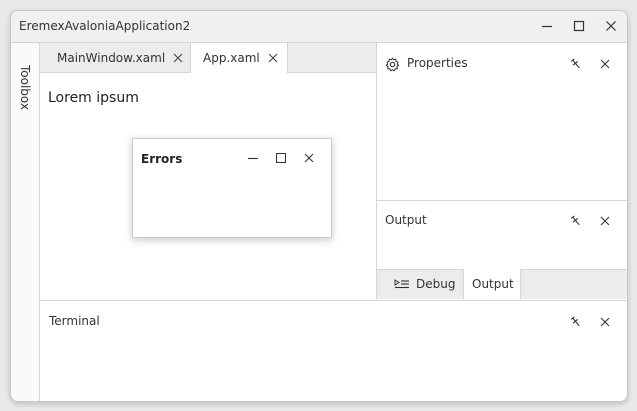  What do you see at coordinates (319, 27) in the screenshot?
I see `title-bar: EremexAvaloniaApplication2` at bounding box center [319, 27].